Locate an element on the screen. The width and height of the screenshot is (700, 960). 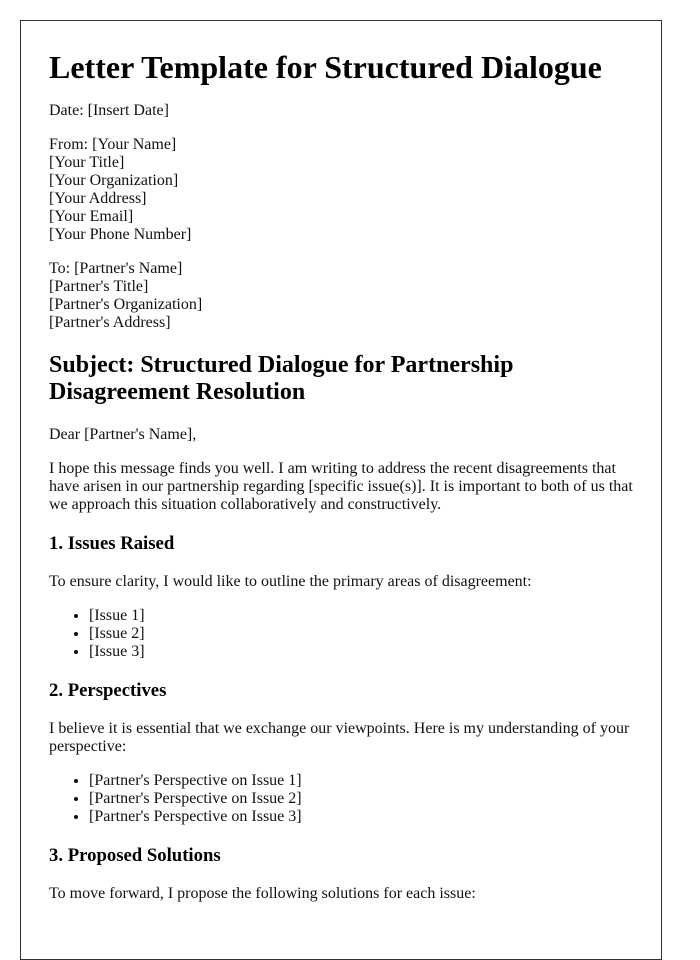
sender-phone: [Your Phone Number] is located at coordinates (120, 234).